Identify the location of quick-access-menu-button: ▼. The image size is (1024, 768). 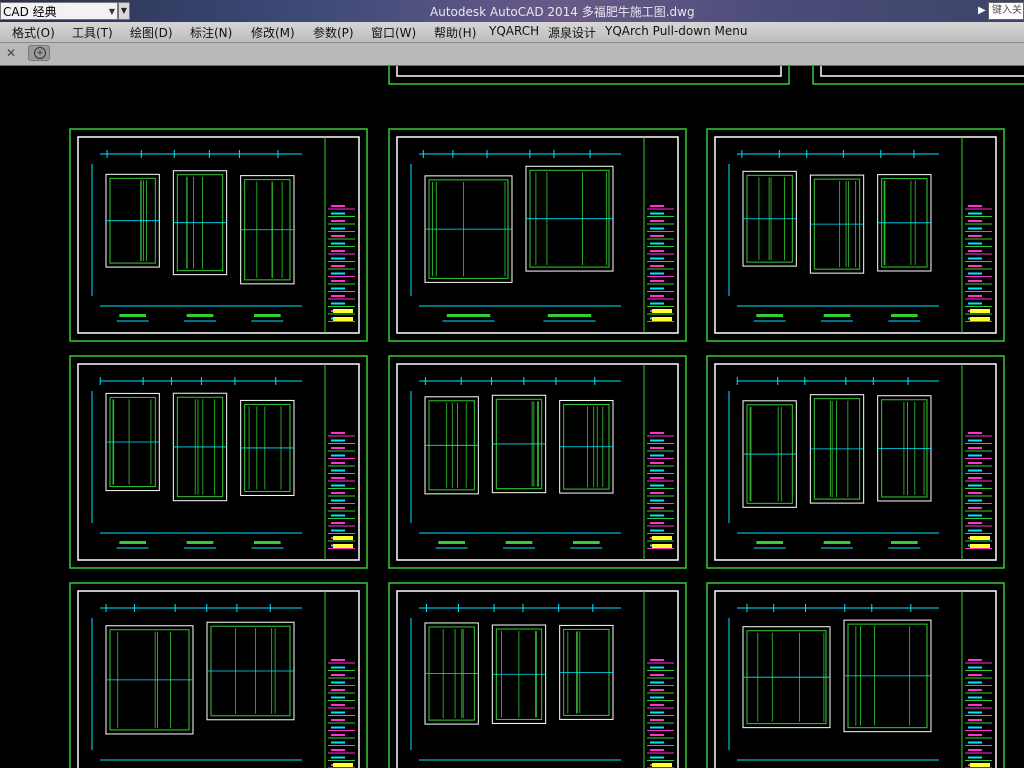
(124, 11).